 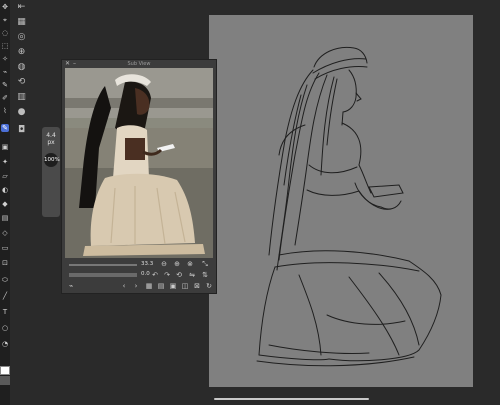 I want to click on ruler-tool-icon: ⊡, so click(x=5, y=263).